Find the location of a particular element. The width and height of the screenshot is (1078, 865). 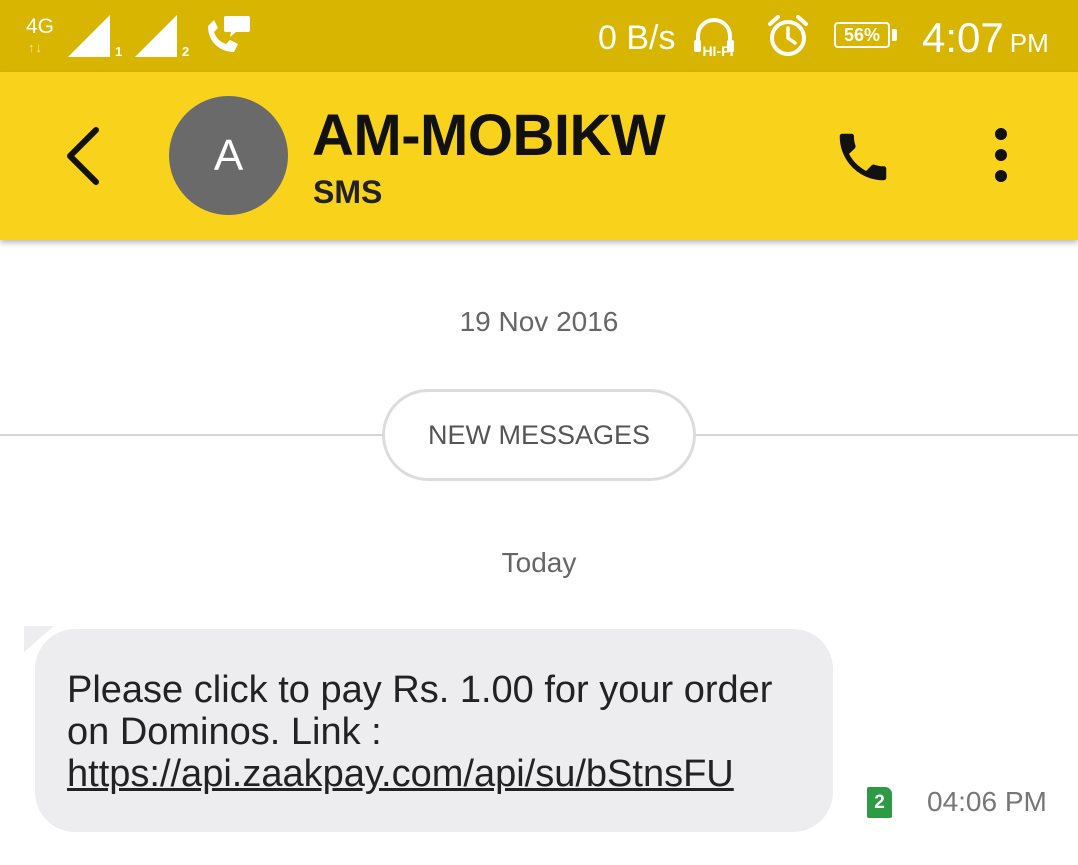

battery-icon: 56% is located at coordinates (862, 35).